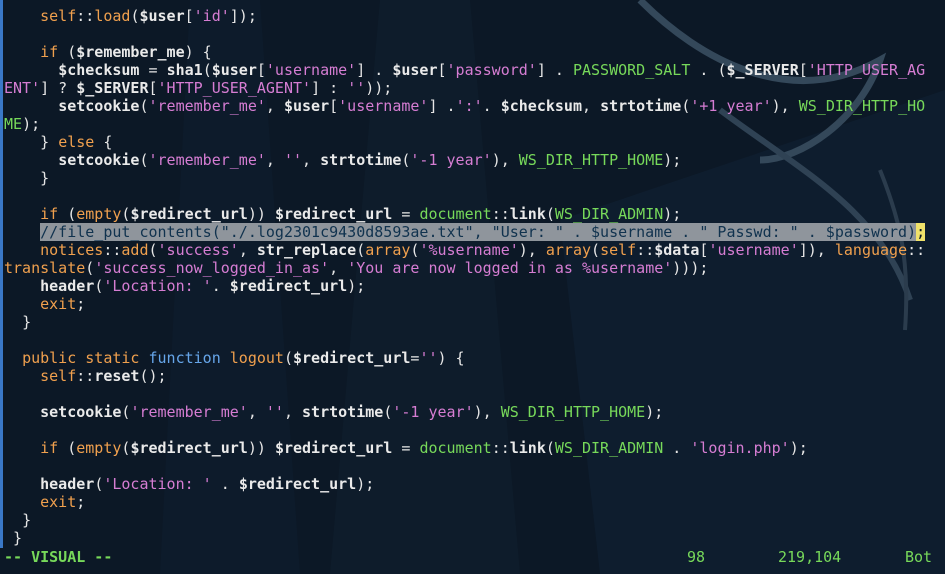 This screenshot has height=574, width=945. I want to click on code-token: ));, so click(379, 88).